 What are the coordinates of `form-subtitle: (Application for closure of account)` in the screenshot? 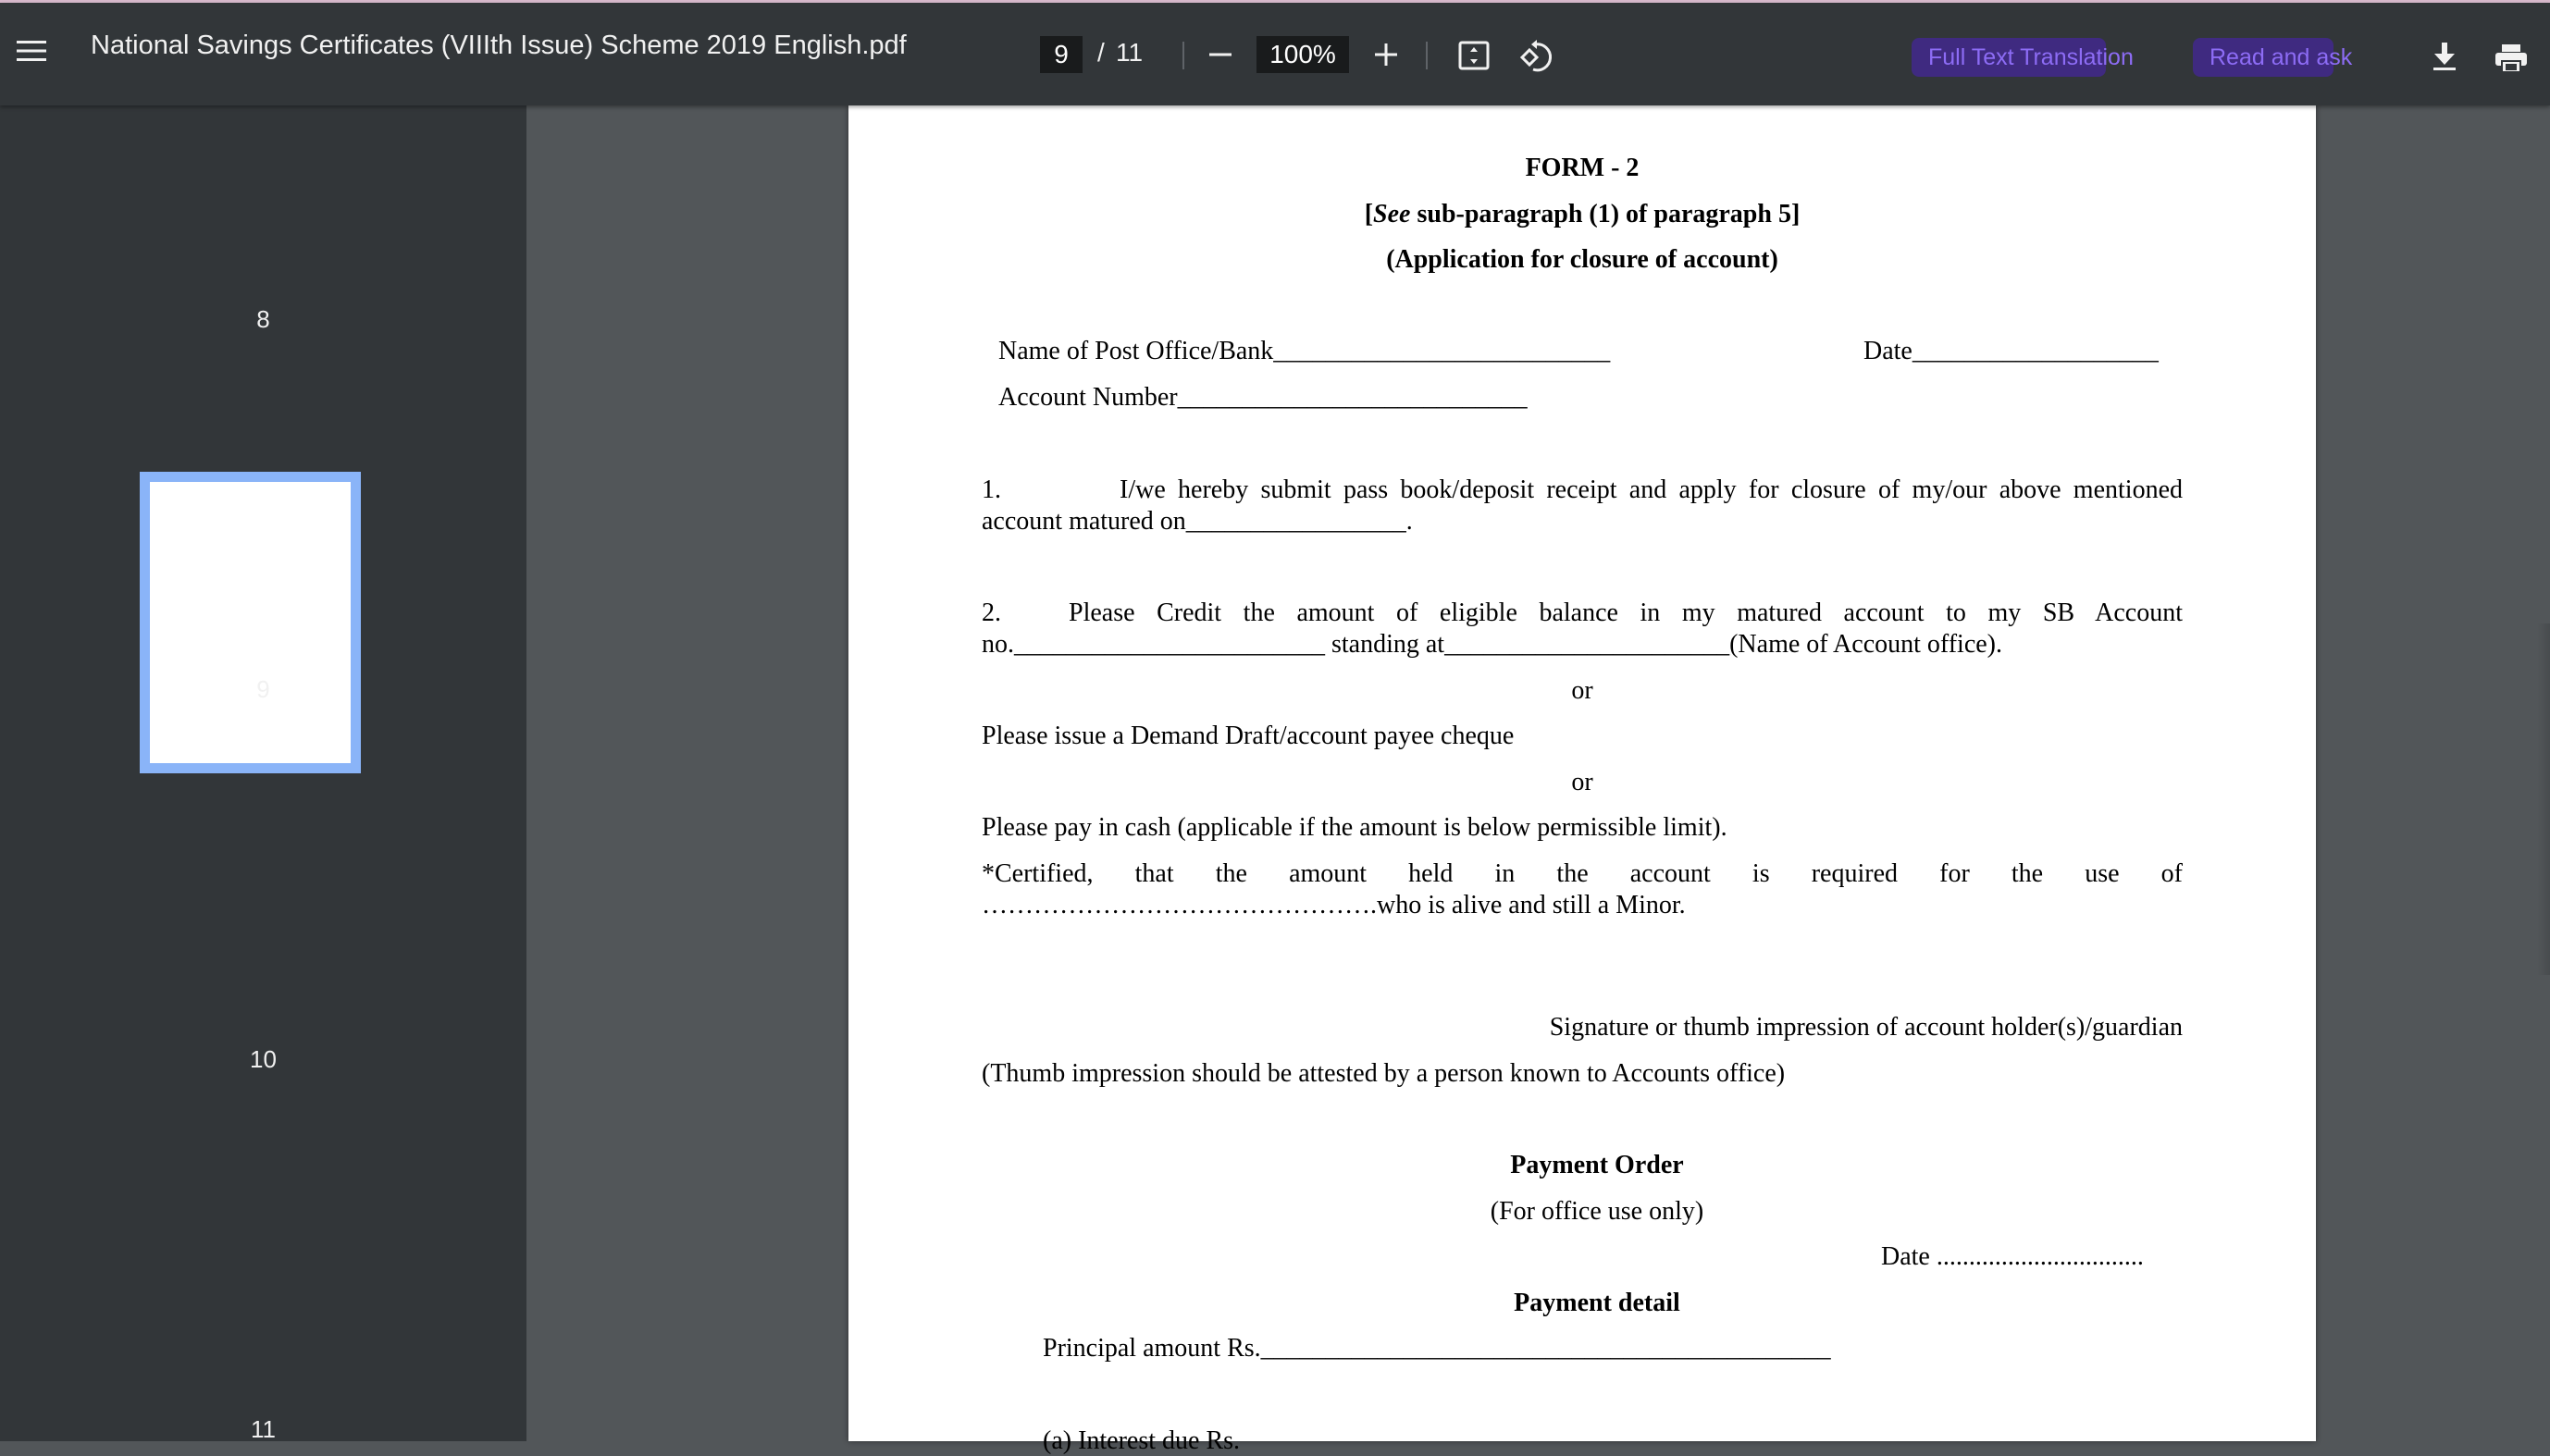 It's located at (1582, 259).